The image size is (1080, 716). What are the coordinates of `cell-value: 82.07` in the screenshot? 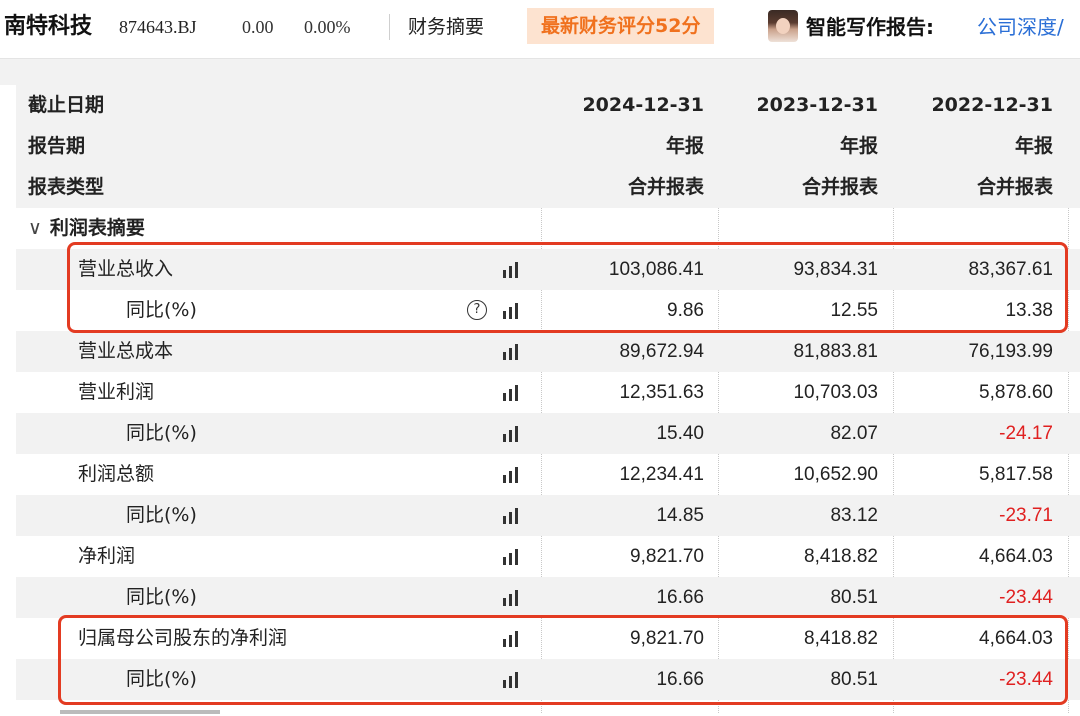 It's located at (854, 433).